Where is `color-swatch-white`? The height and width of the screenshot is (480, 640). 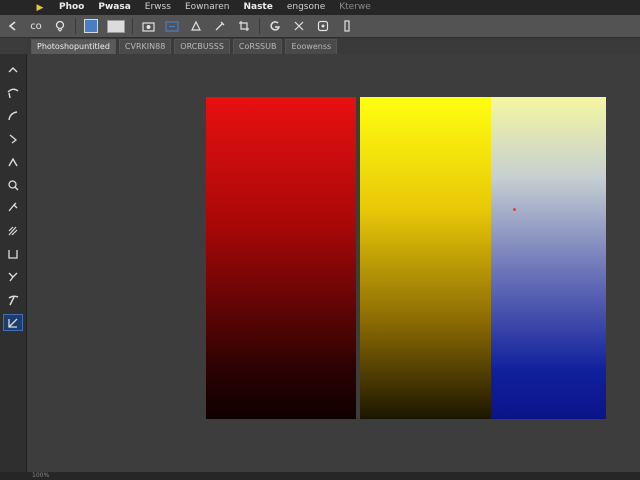 color-swatch-white is located at coordinates (116, 26).